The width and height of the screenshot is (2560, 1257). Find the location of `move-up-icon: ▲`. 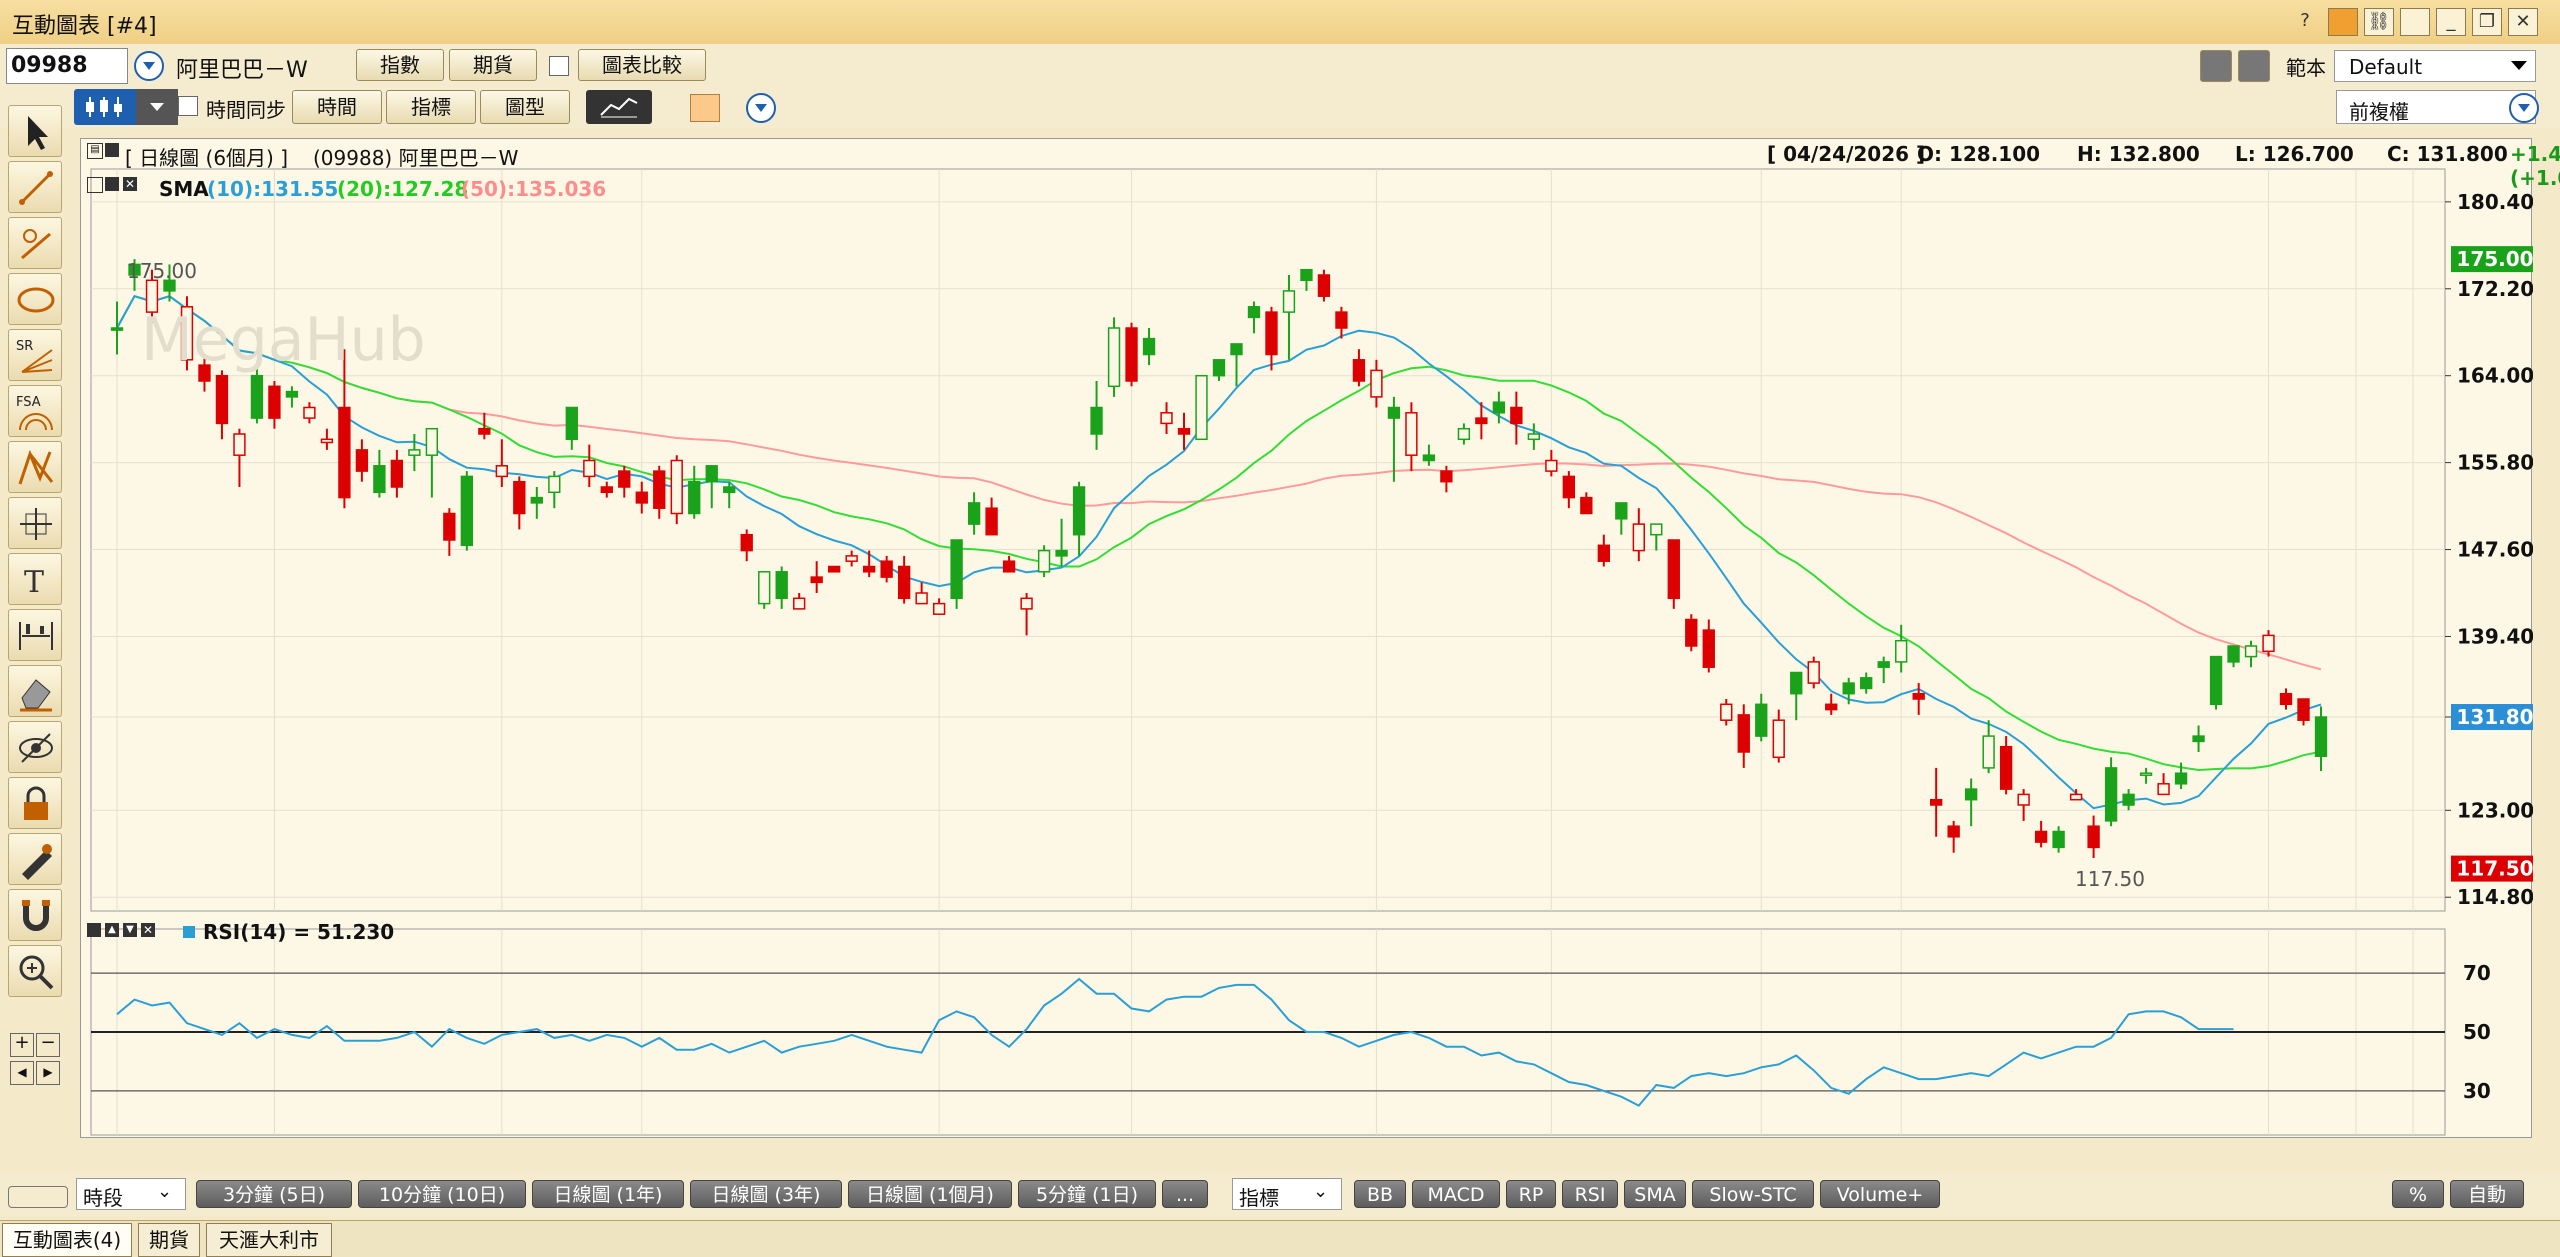

move-up-icon: ▲ is located at coordinates (112, 930).